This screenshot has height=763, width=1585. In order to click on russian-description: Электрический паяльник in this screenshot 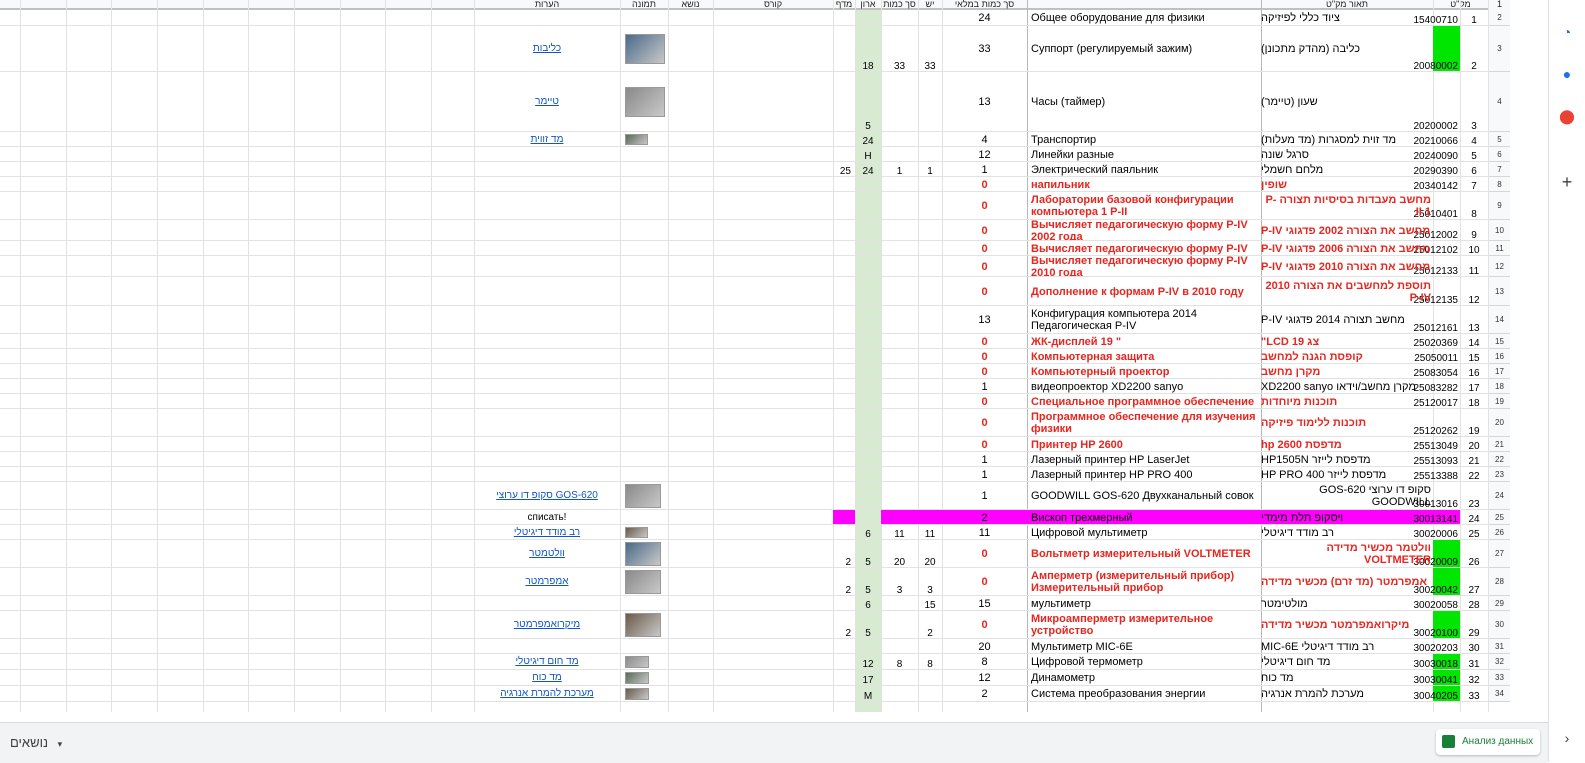, I will do `click(1144, 169)`.